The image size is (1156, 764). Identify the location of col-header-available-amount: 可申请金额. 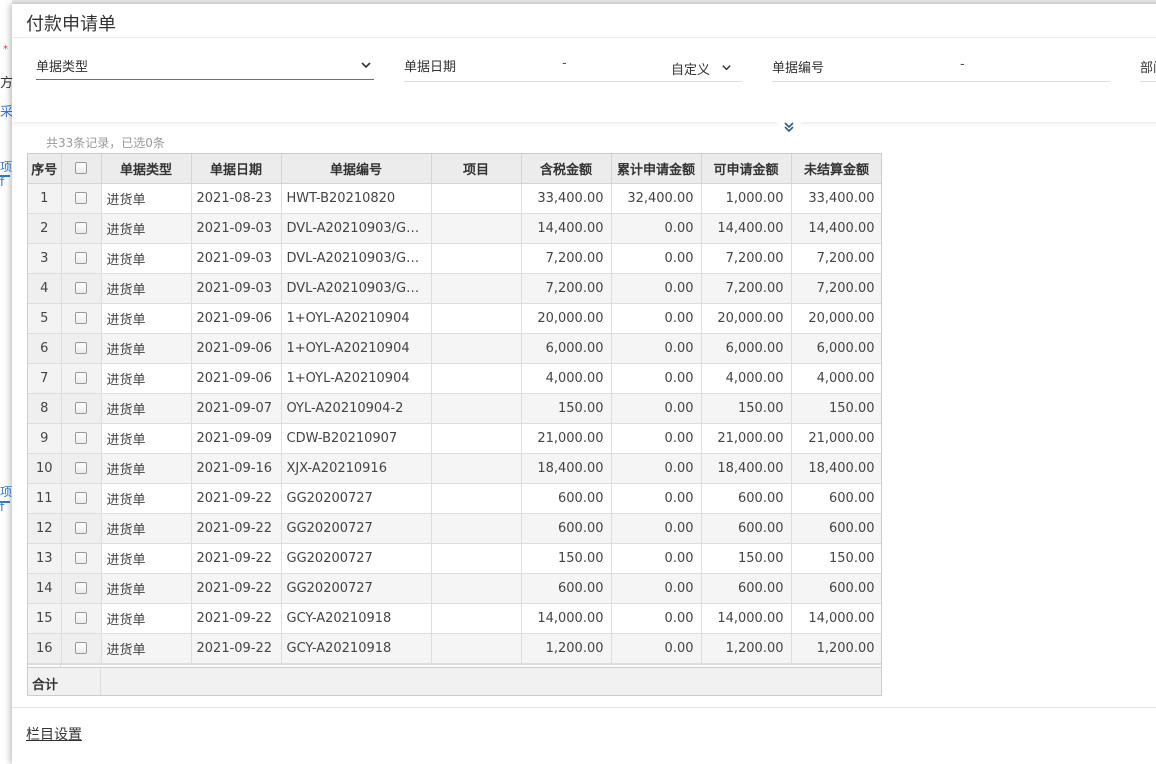
(746, 169).